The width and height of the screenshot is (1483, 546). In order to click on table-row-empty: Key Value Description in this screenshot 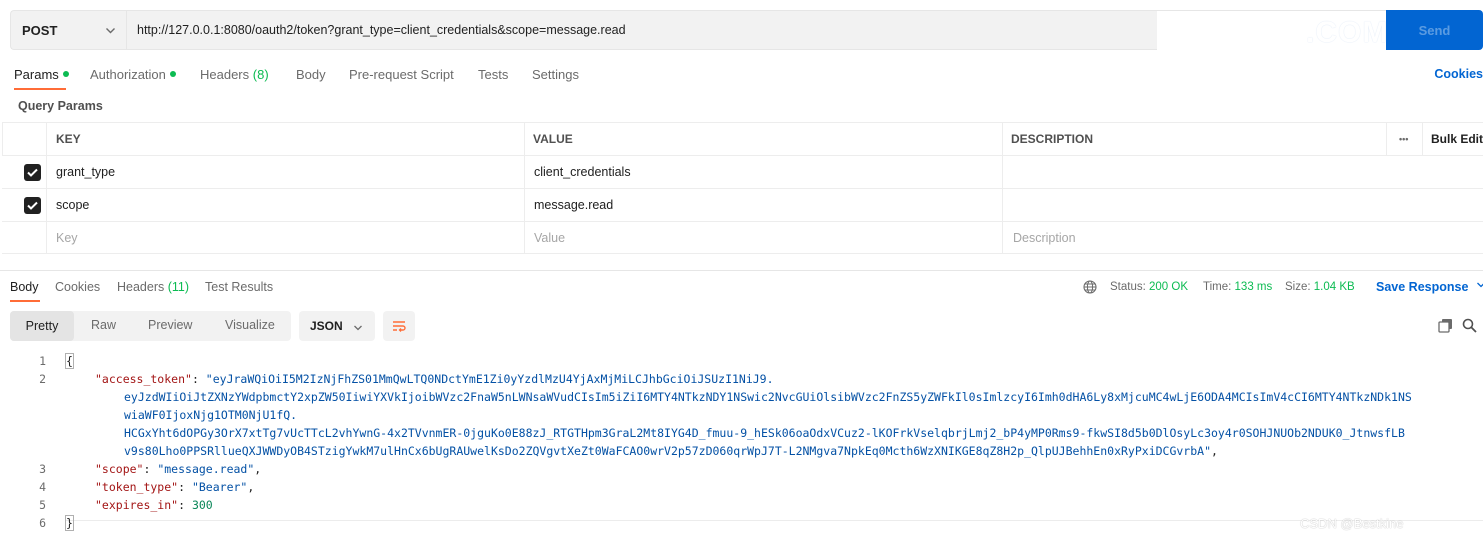, I will do `click(742, 238)`.